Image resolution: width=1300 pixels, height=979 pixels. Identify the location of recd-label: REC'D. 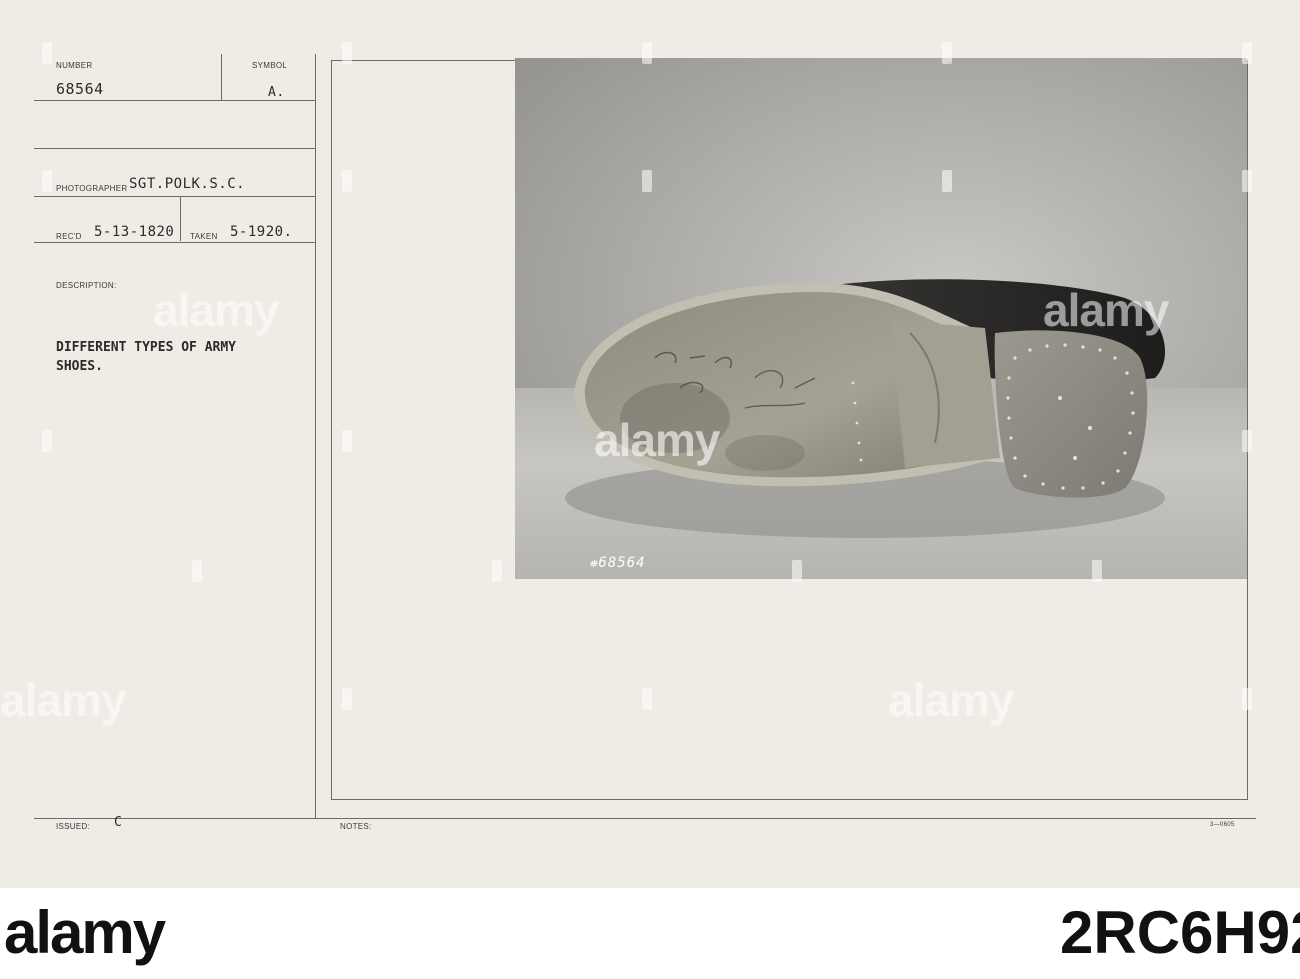
(69, 236).